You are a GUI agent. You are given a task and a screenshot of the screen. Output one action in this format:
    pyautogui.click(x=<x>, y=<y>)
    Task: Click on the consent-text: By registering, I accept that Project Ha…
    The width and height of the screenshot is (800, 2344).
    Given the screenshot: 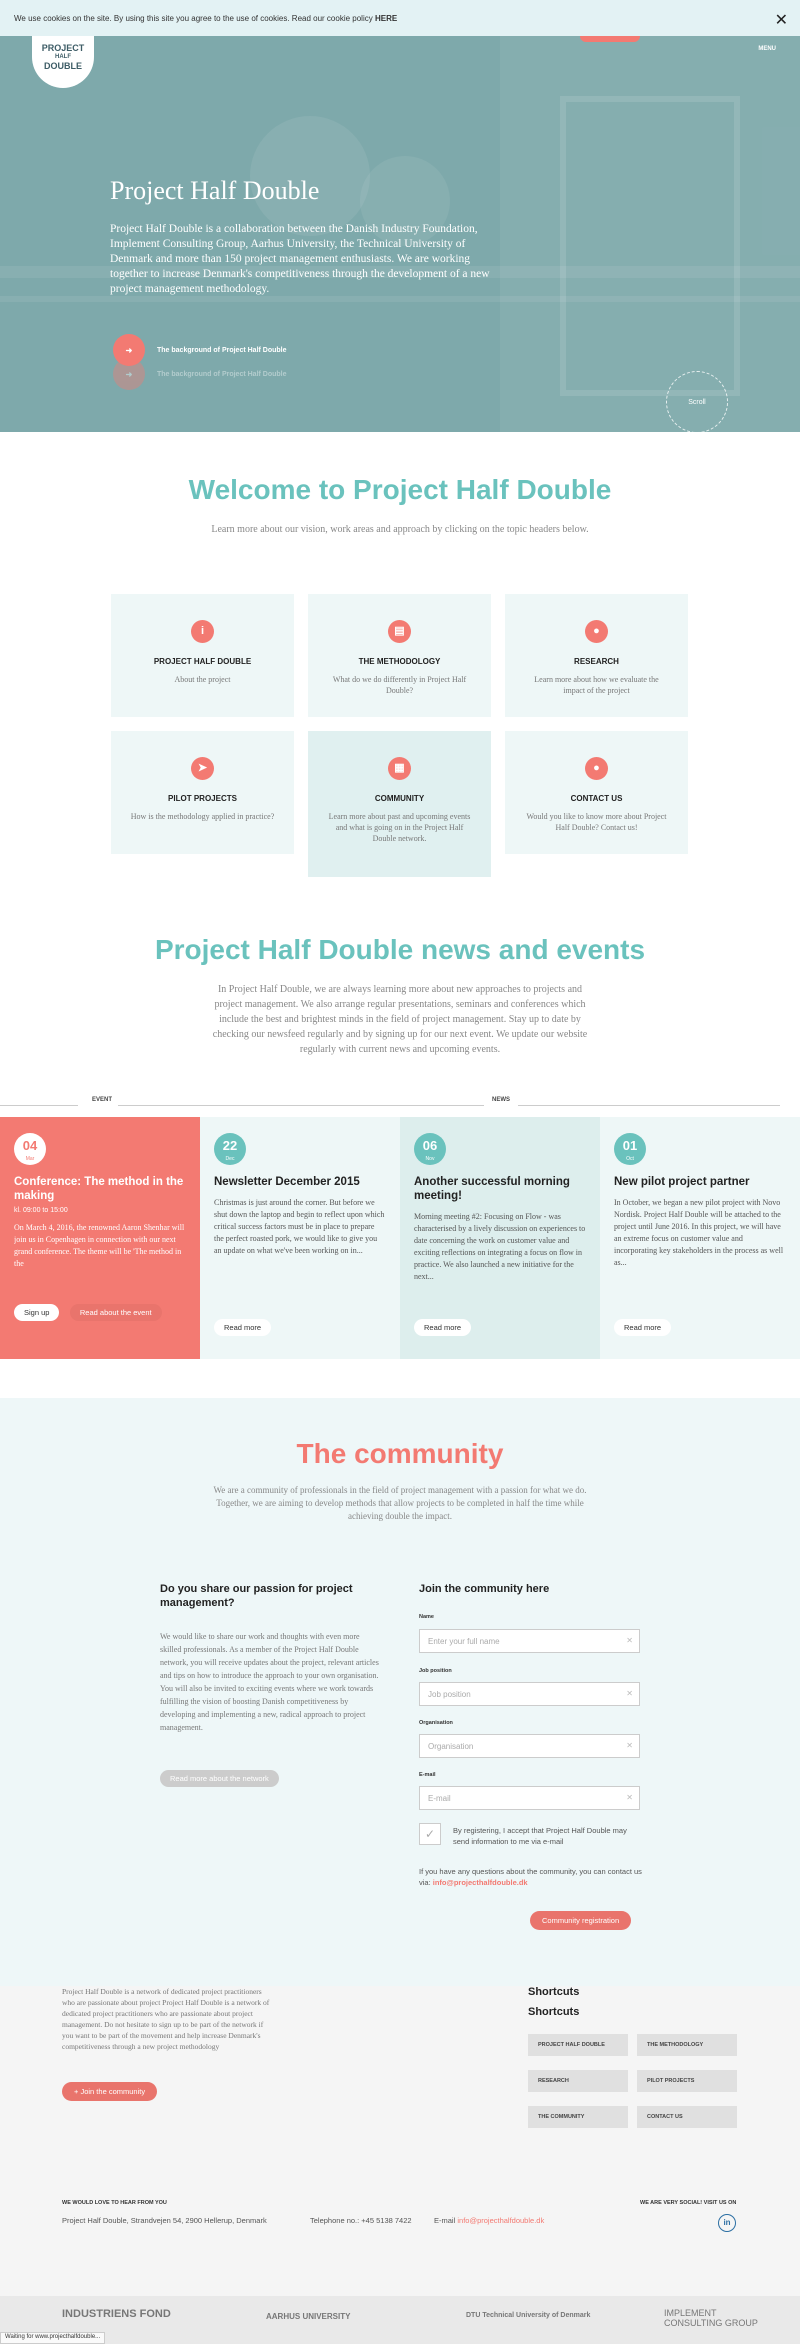 What is the action you would take?
    pyautogui.click(x=540, y=1836)
    